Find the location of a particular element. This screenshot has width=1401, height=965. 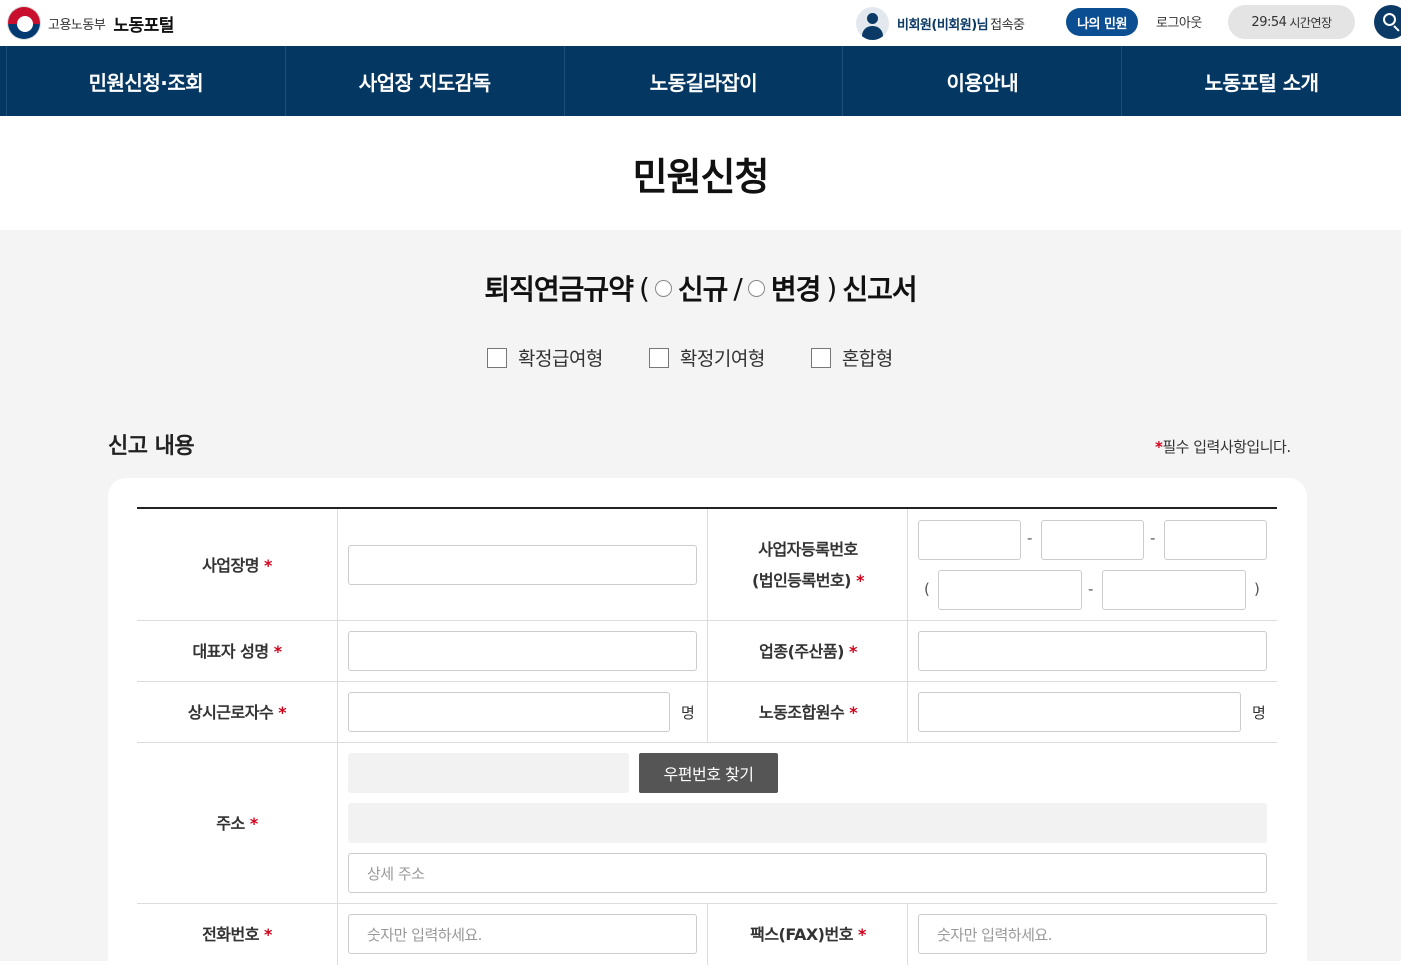

pension-type-options: 확정급여형 확정기여형 혼합형 is located at coordinates (713, 357).